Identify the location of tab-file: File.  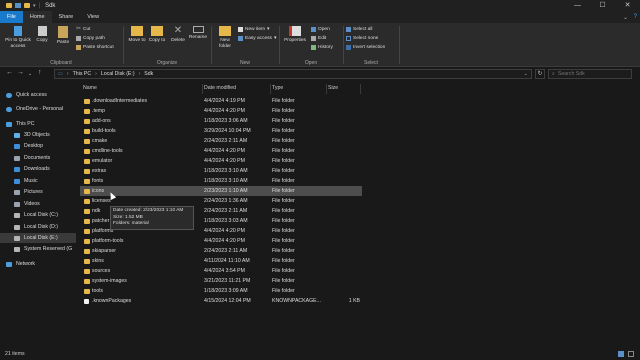
(11, 17).